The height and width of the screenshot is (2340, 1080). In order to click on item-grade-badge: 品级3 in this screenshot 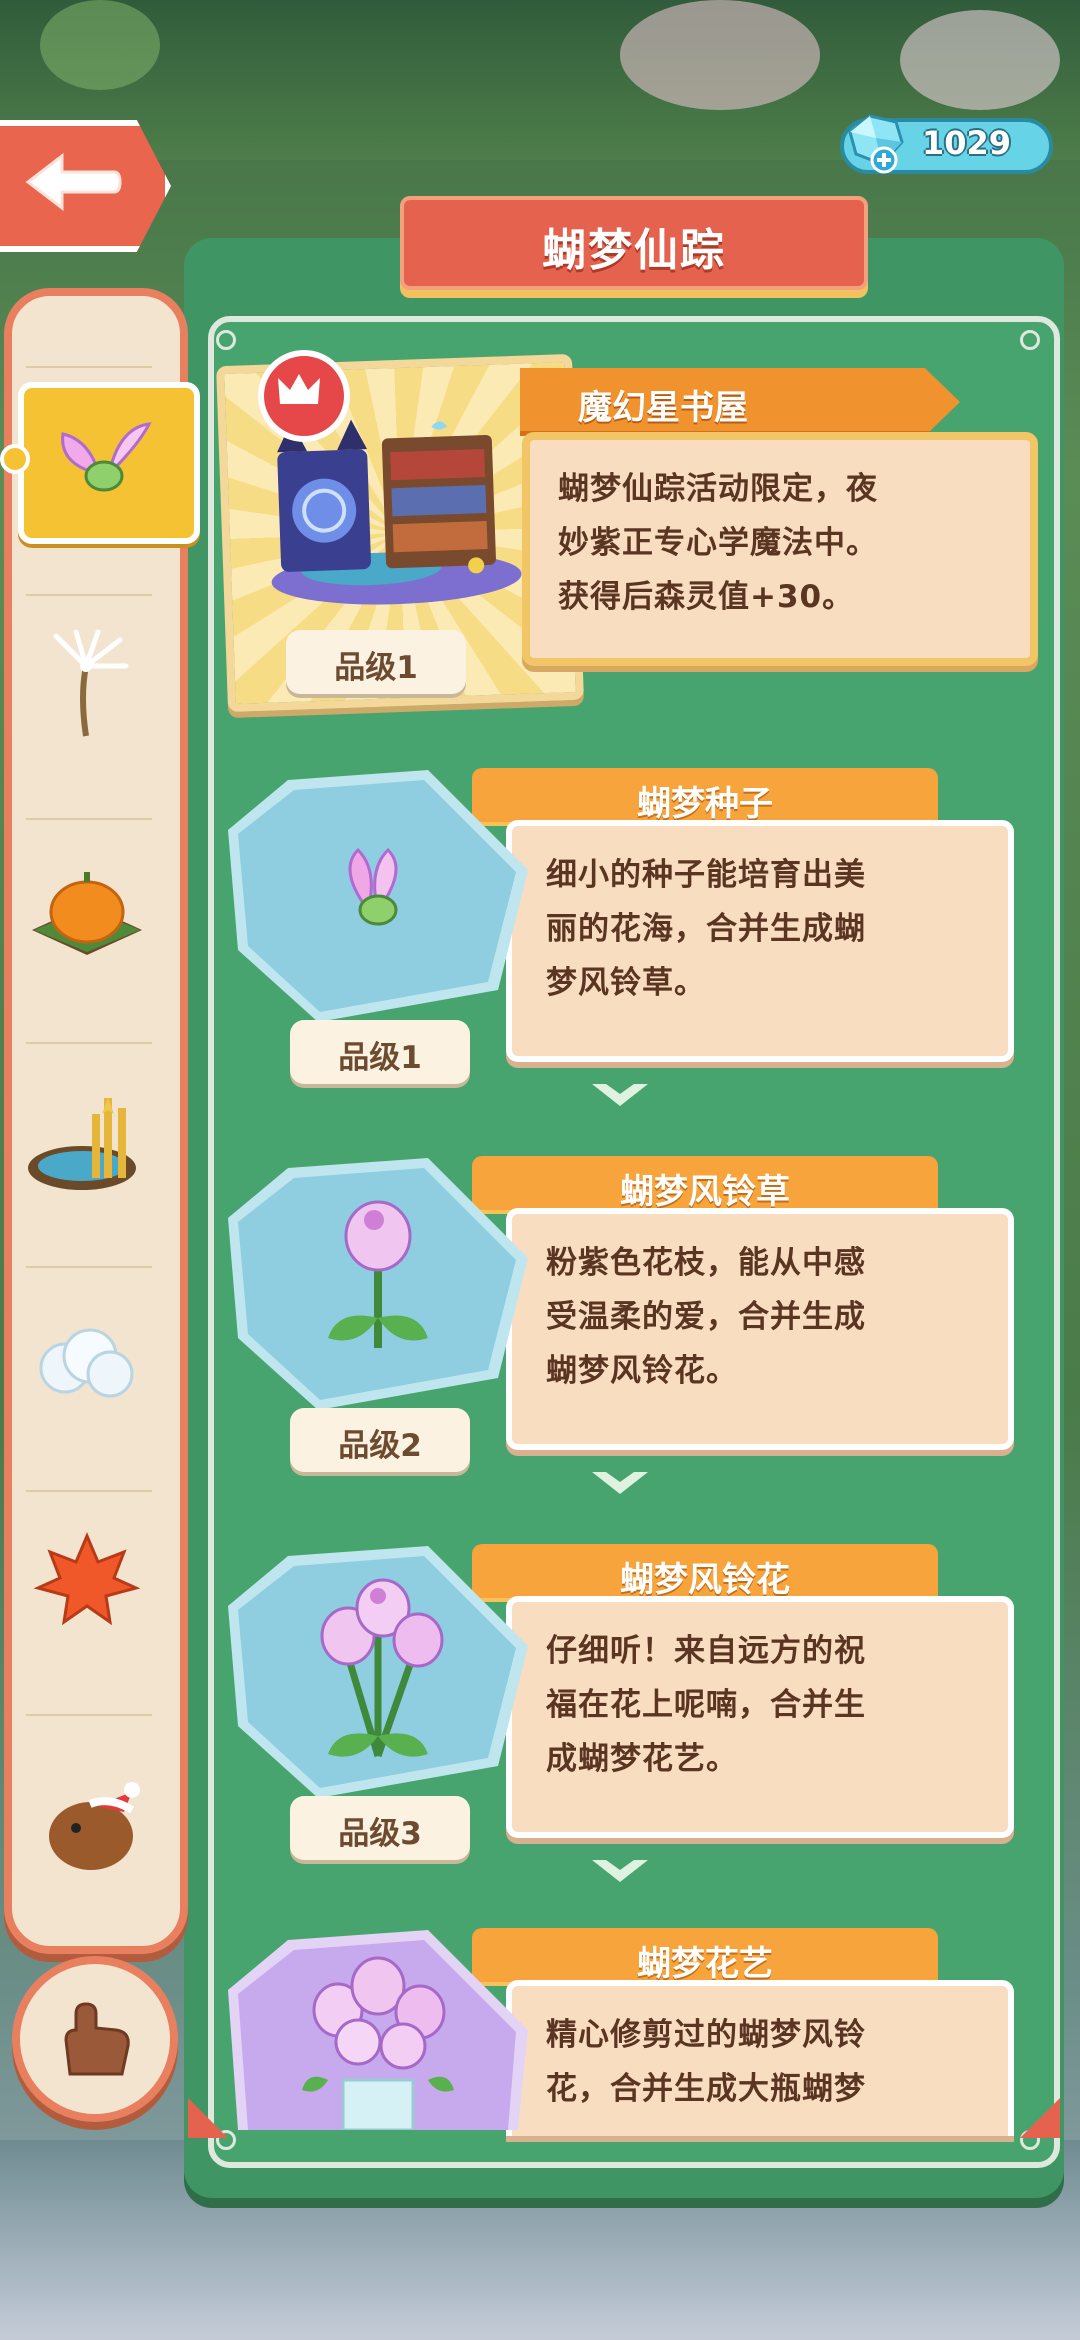, I will do `click(380, 1828)`.